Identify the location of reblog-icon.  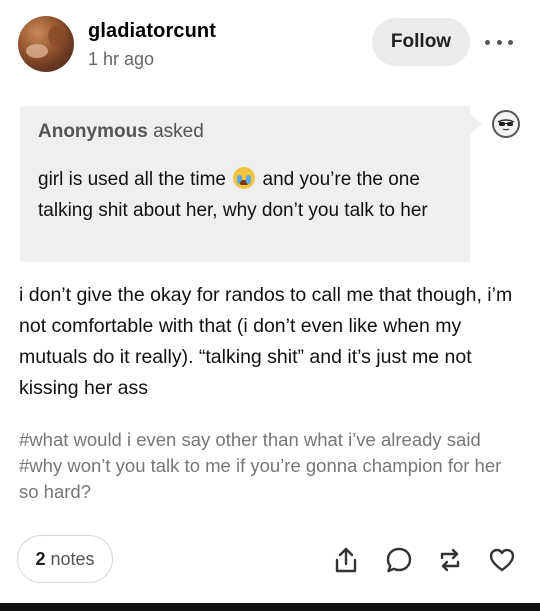
(450, 560).